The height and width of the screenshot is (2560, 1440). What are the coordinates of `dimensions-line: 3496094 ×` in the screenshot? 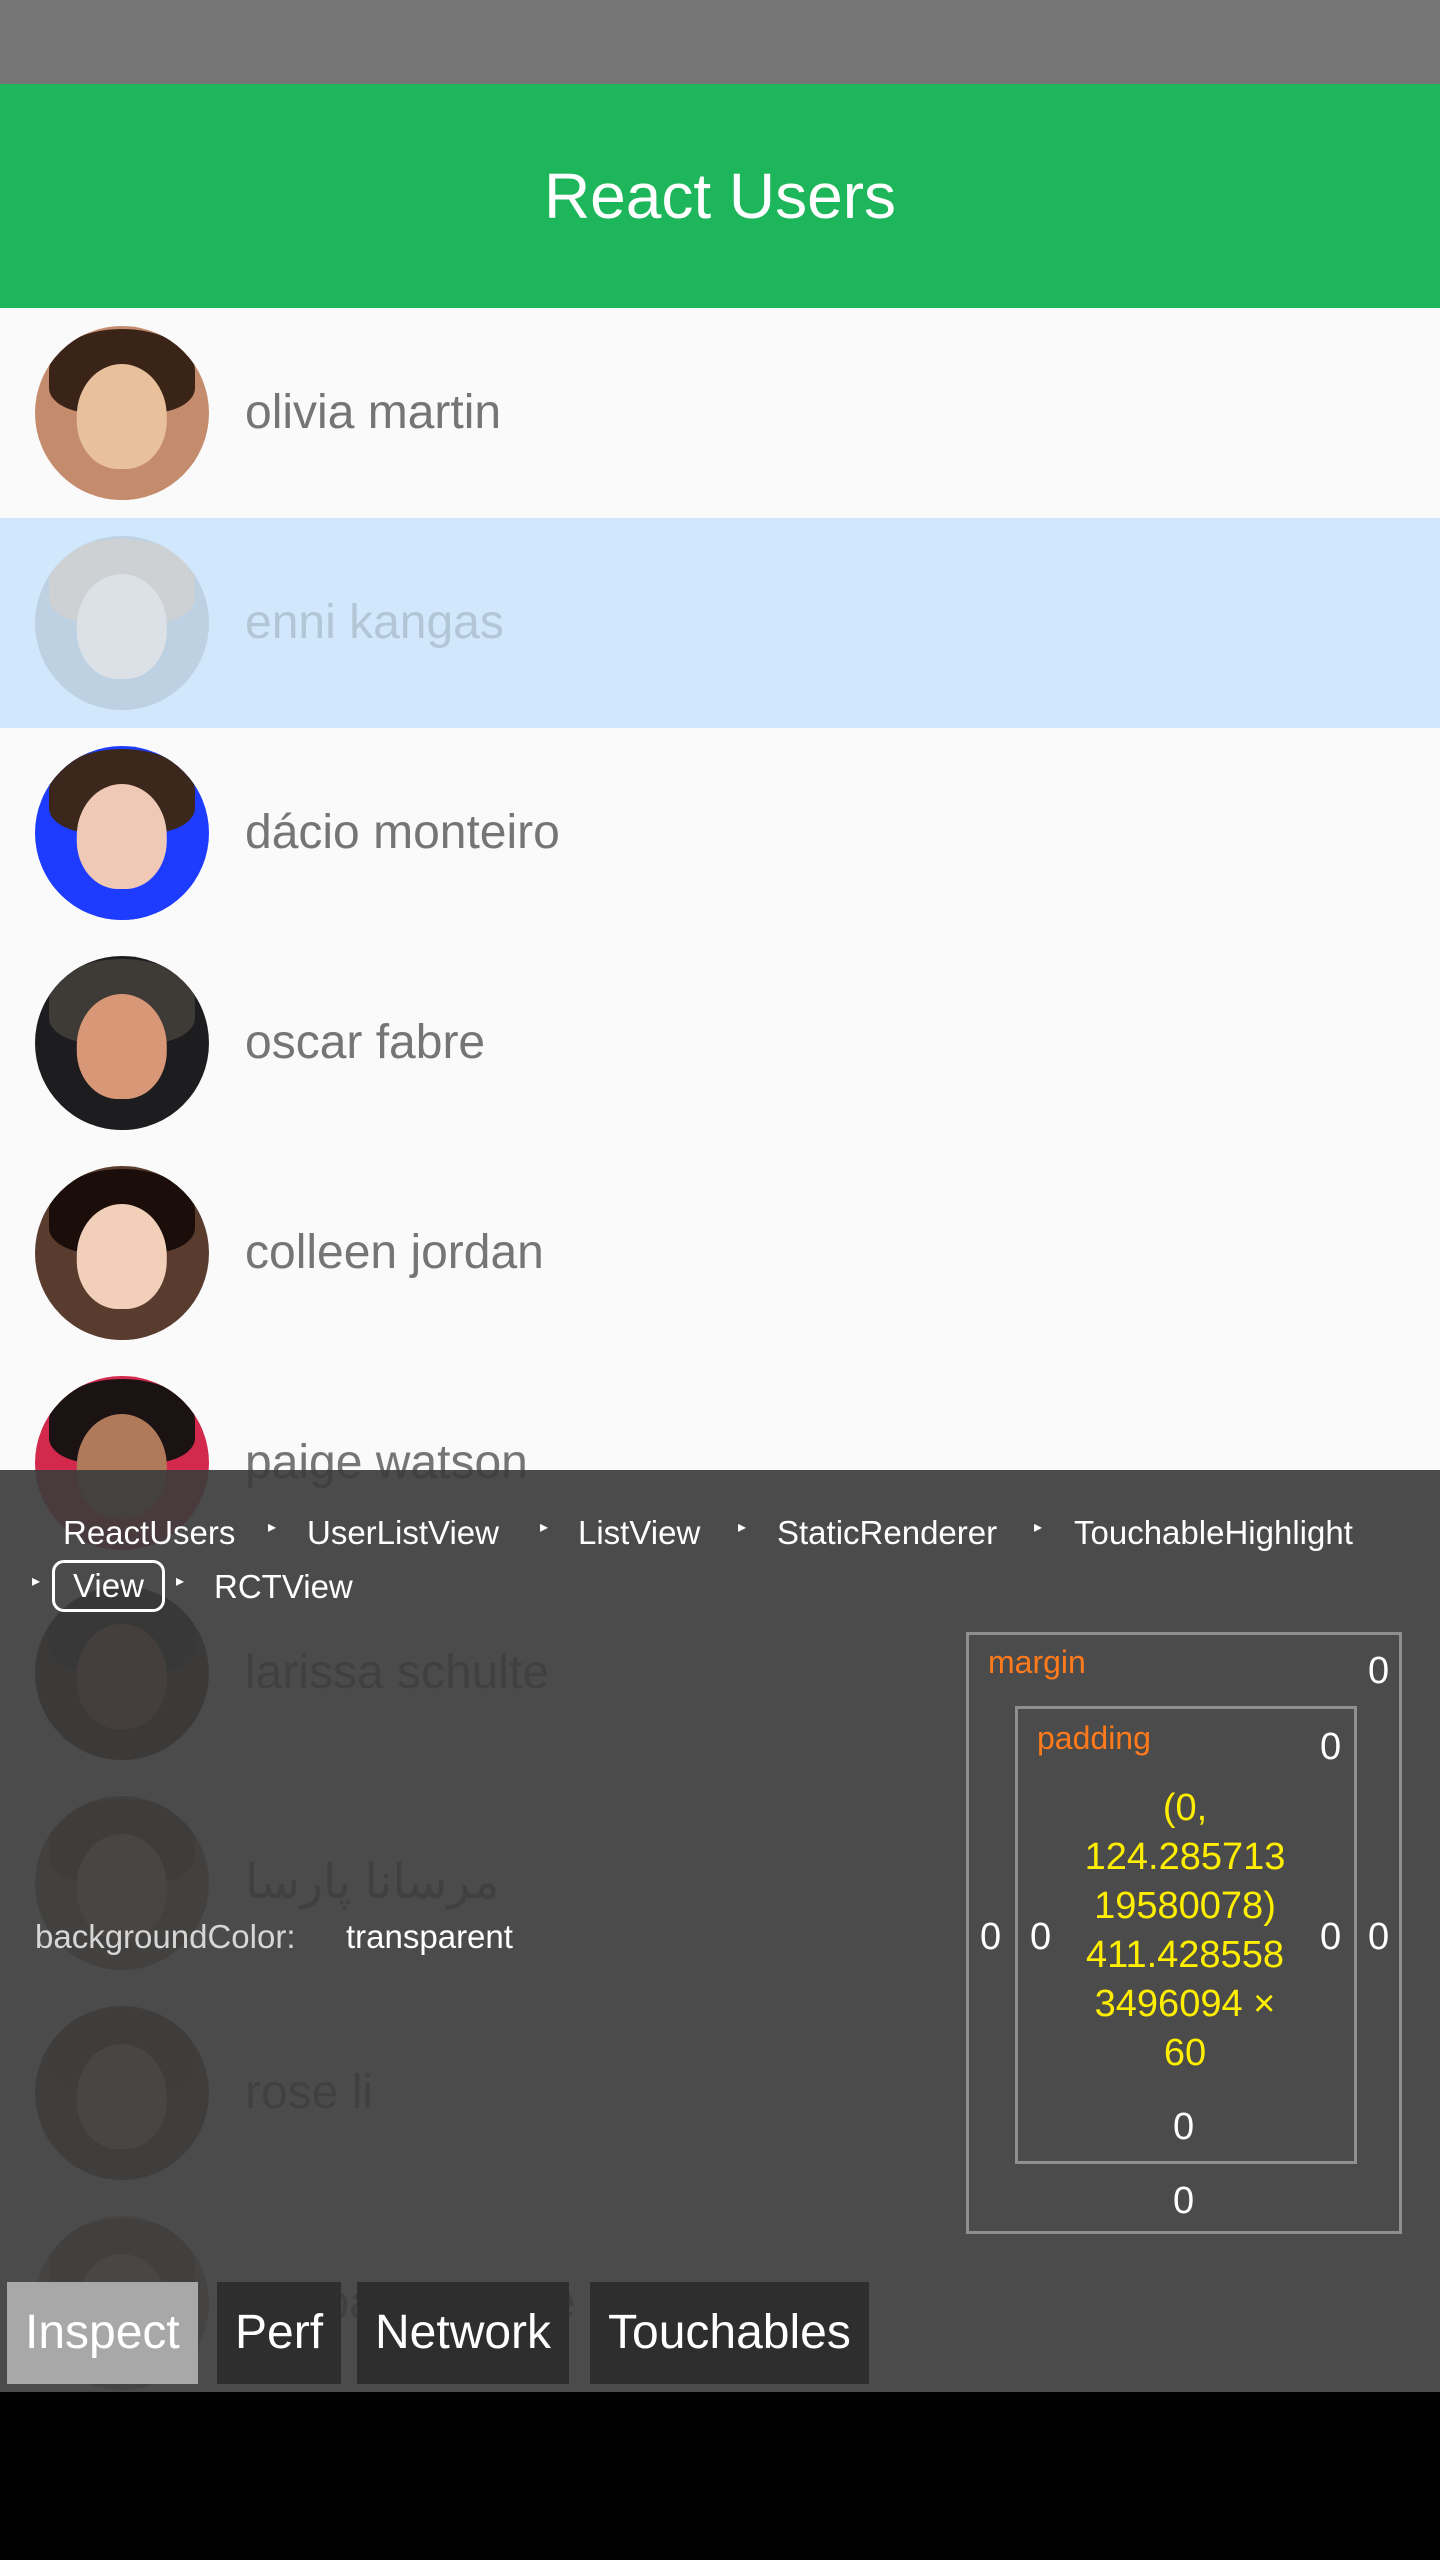 It's located at (1185, 2004).